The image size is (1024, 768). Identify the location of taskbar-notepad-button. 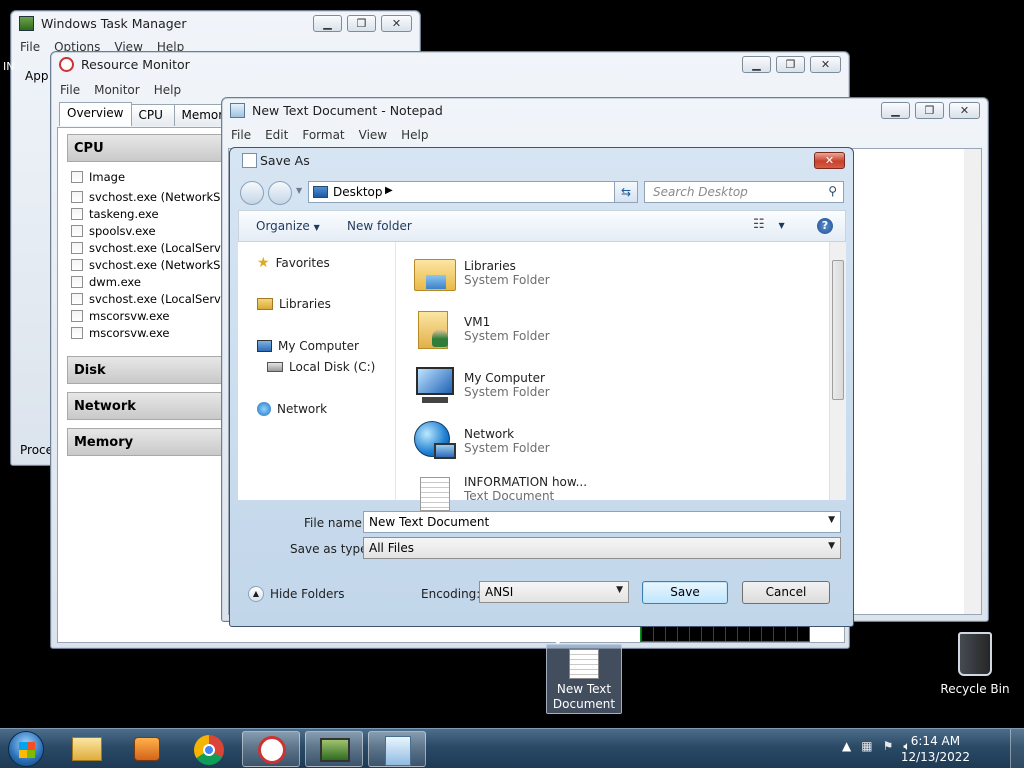
(397, 749).